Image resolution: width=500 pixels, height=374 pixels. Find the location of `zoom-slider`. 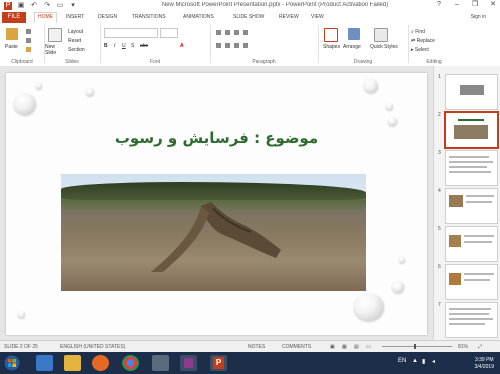

zoom-slider is located at coordinates (417, 346).